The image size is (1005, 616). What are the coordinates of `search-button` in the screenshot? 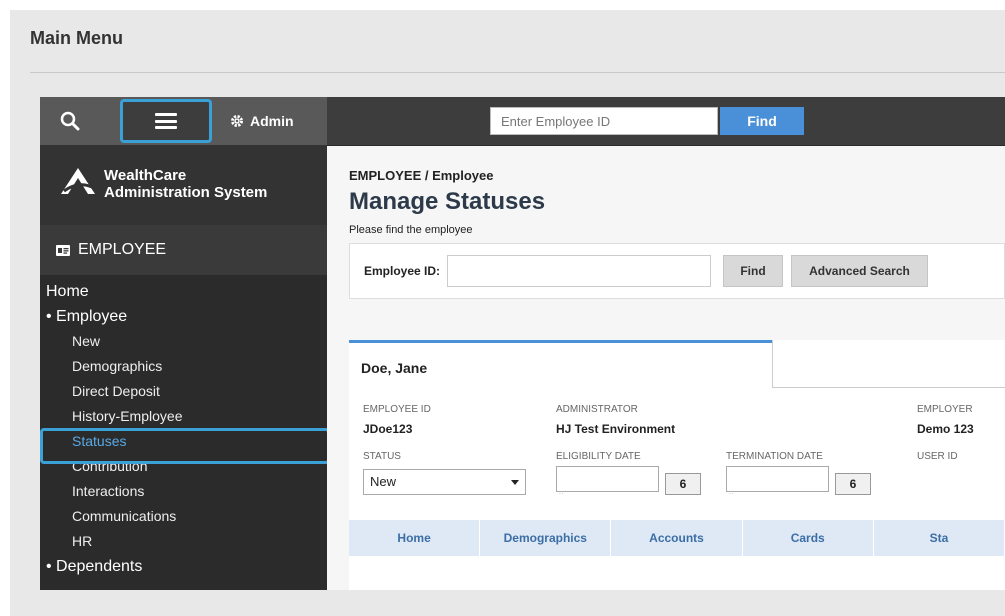 It's located at (70, 121).